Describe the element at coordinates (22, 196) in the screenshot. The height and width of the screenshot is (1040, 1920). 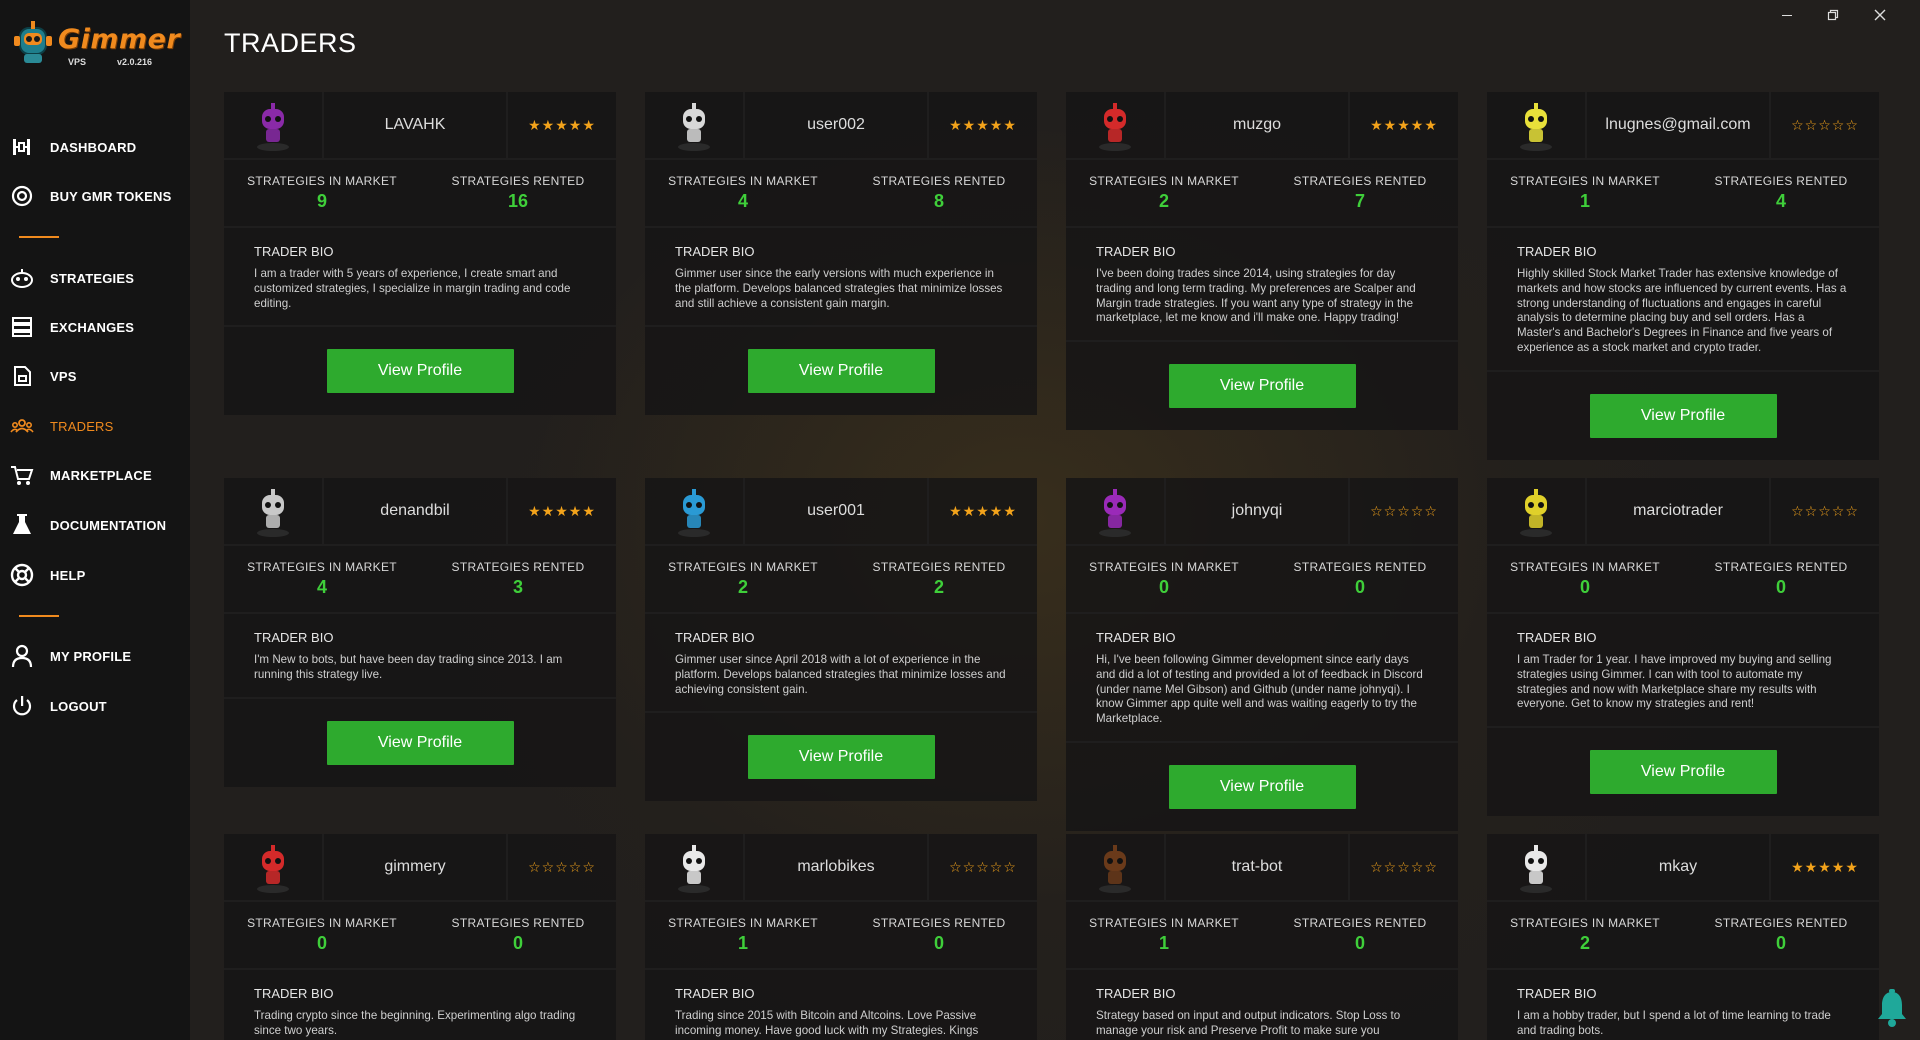
I see `coin-icon` at that location.